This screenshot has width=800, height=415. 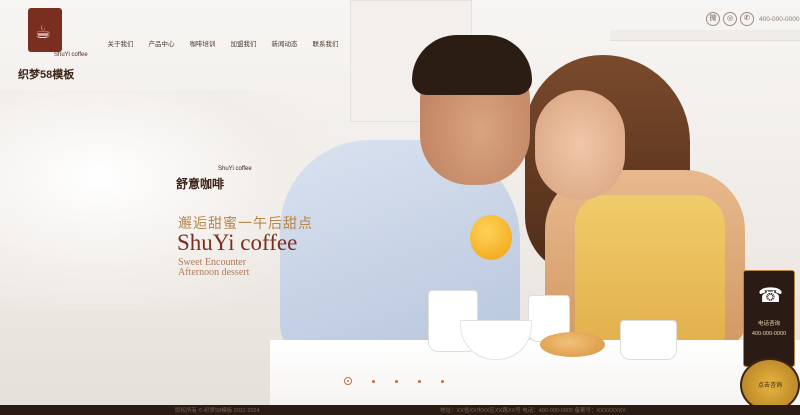 I want to click on background-shelf, so click(x=705, y=35).